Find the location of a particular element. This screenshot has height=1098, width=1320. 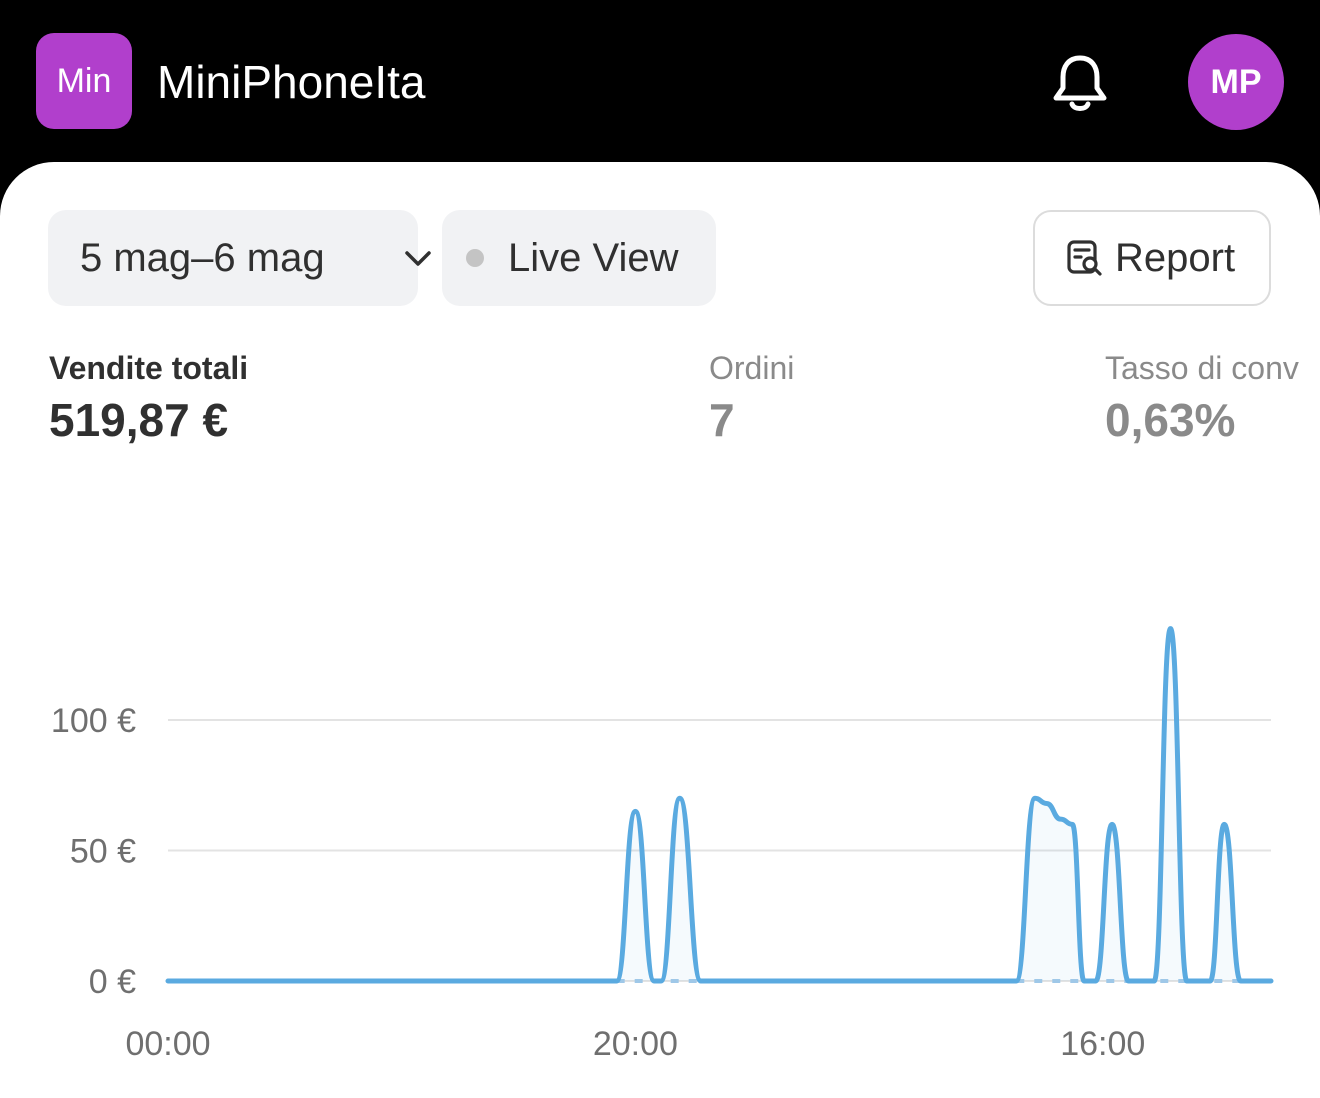

avatar: MP is located at coordinates (1236, 82).